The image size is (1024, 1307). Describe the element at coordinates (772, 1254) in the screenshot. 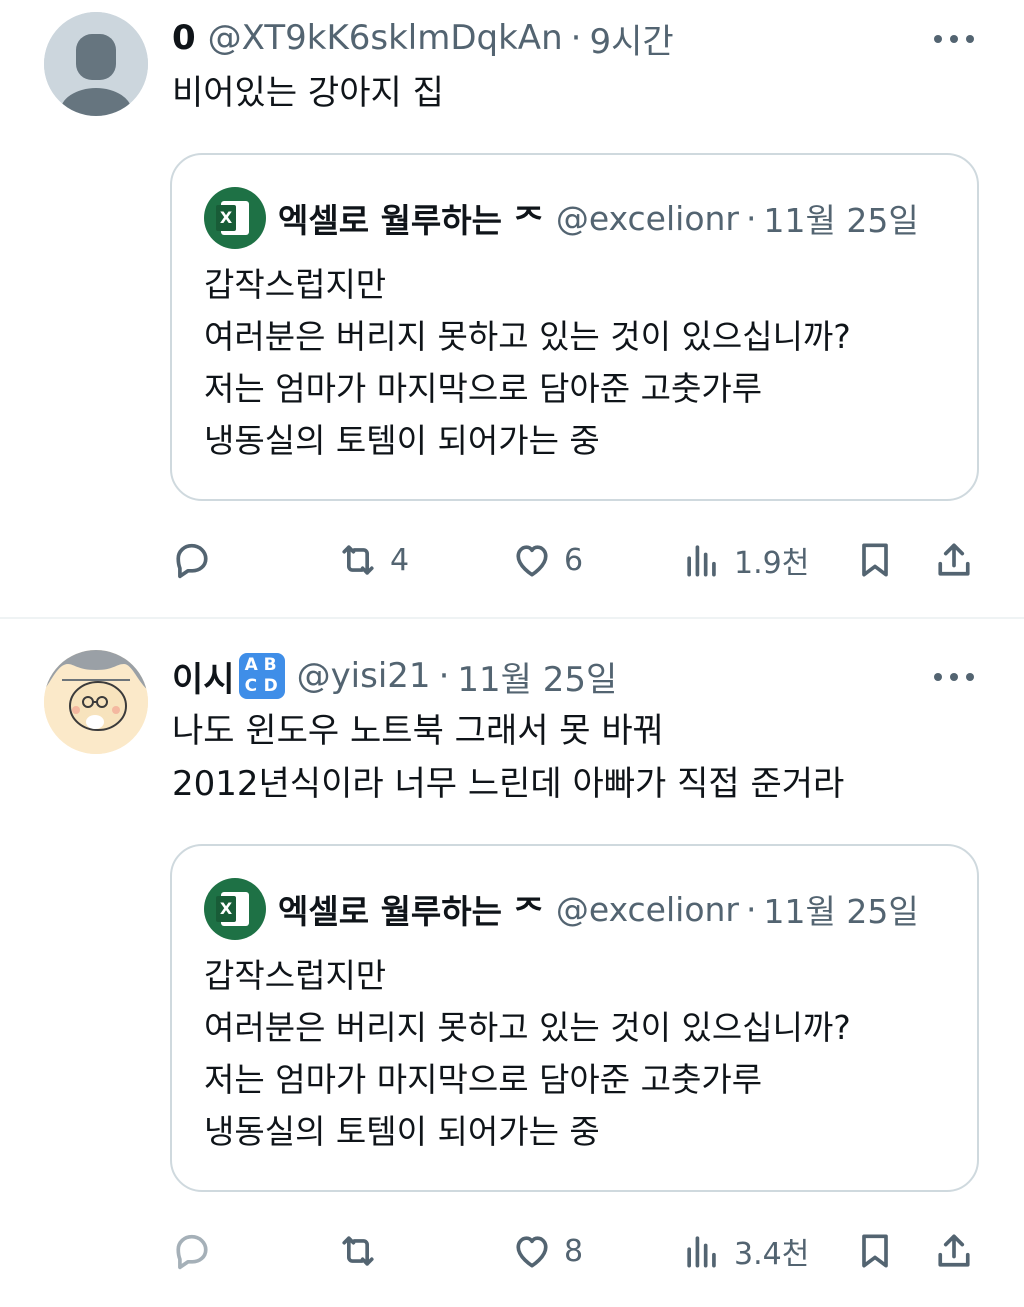

I see `view-count: 3.4천` at that location.